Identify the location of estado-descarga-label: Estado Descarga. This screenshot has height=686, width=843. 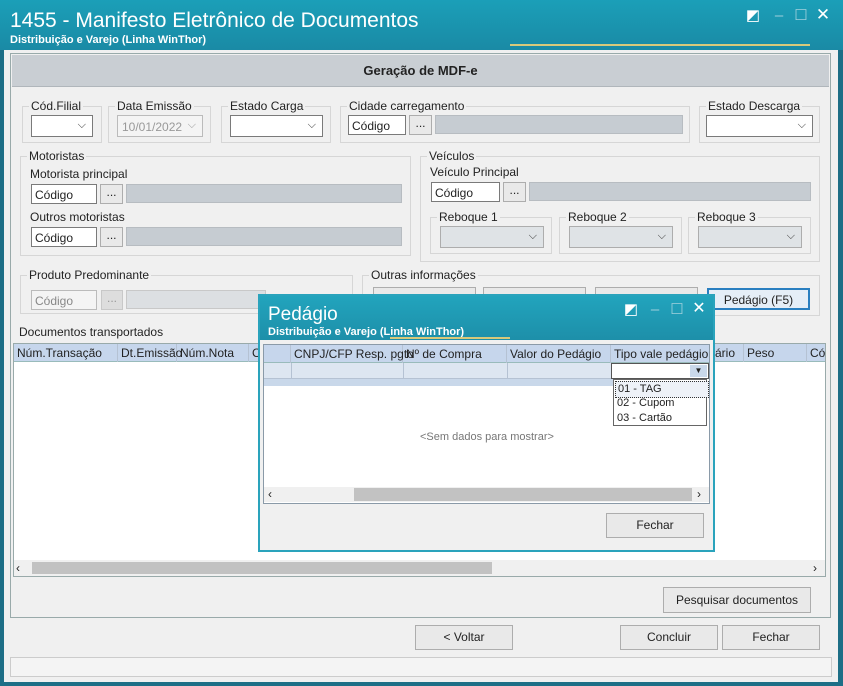
(754, 106).